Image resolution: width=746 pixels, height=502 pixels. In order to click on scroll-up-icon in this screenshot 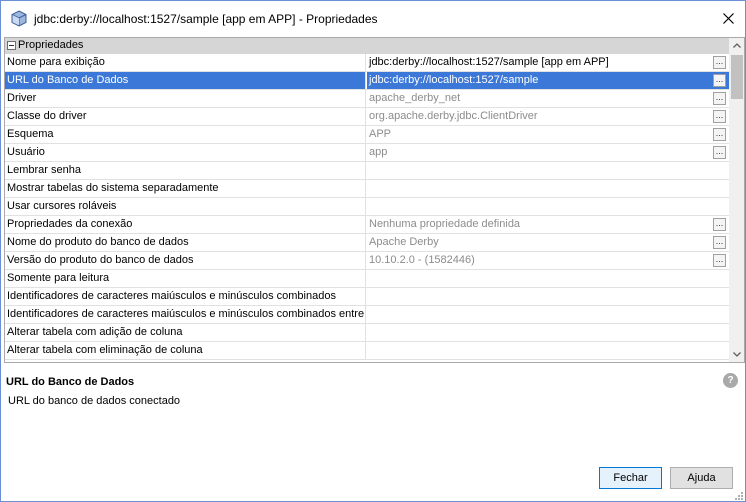, I will do `click(737, 46)`.